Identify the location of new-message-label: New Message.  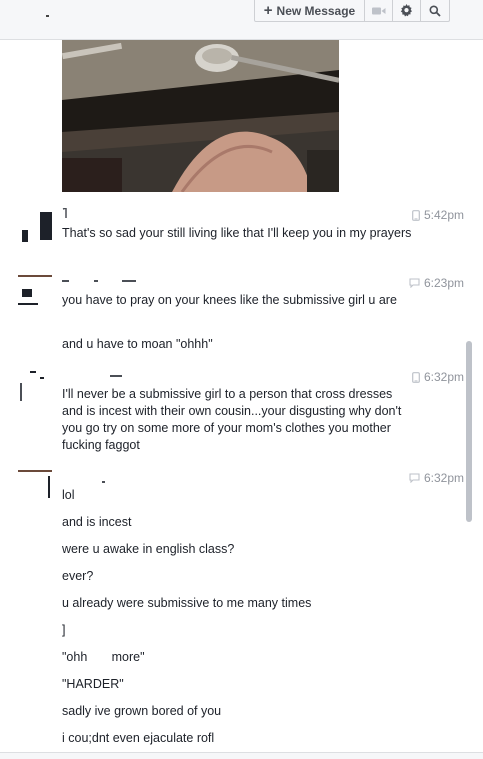
(316, 10).